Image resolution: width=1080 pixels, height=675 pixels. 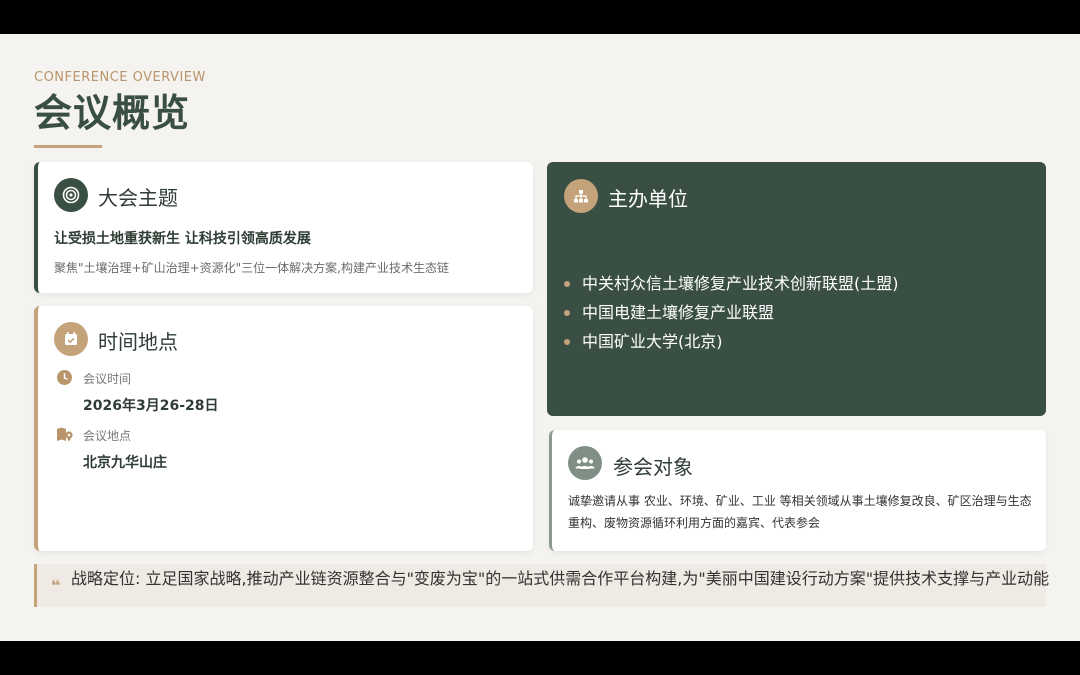 What do you see at coordinates (112, 113) in the screenshot?
I see `page-title: 会议概览` at bounding box center [112, 113].